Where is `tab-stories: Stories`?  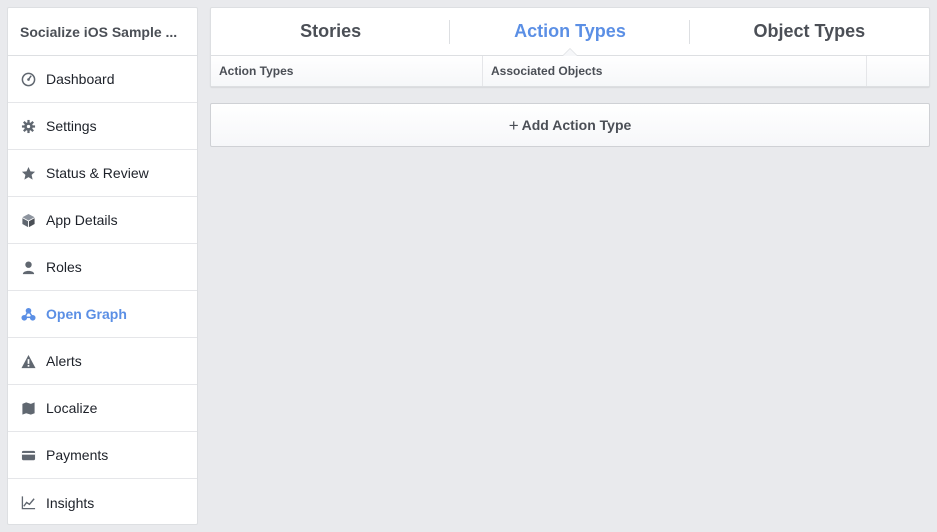
tab-stories: Stories is located at coordinates (331, 31).